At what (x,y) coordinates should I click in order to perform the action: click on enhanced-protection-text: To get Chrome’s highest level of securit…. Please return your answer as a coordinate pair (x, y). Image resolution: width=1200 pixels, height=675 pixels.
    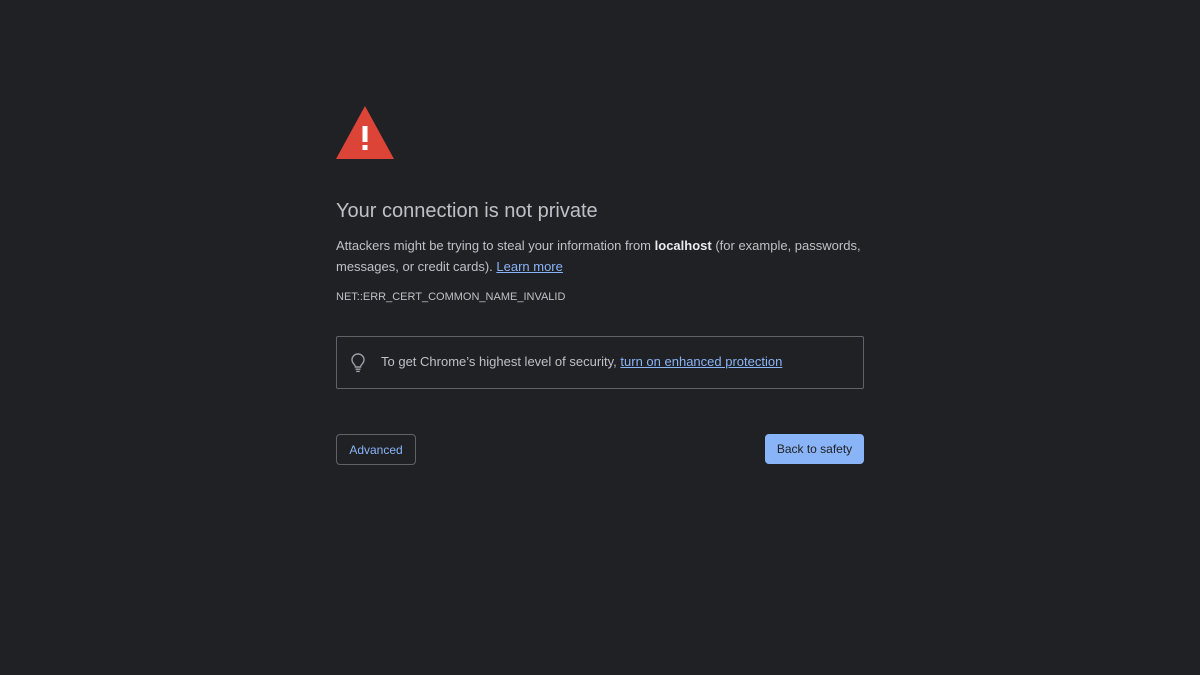
    Looking at the image, I should click on (581, 361).